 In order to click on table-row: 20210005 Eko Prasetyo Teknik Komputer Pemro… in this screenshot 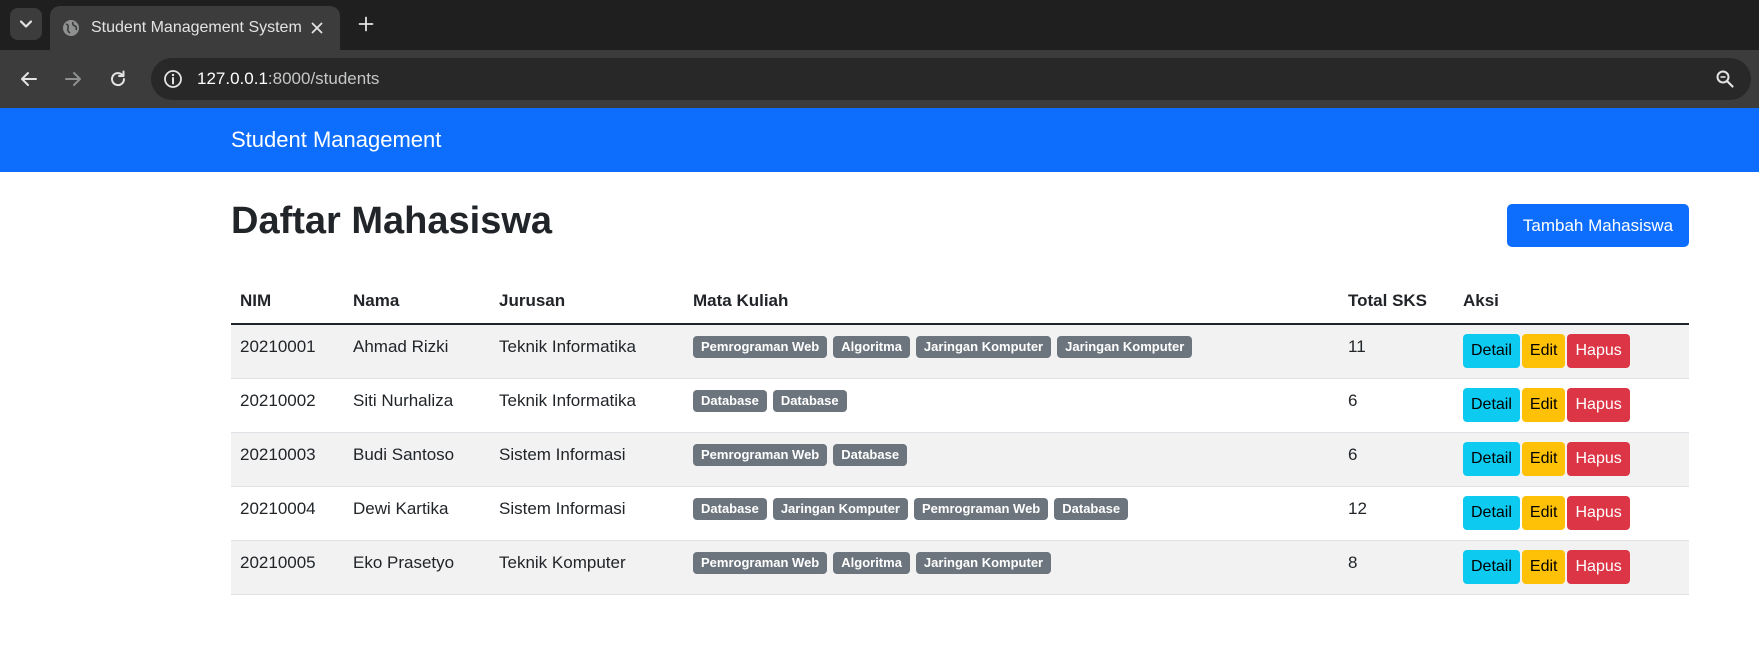, I will do `click(960, 567)`.